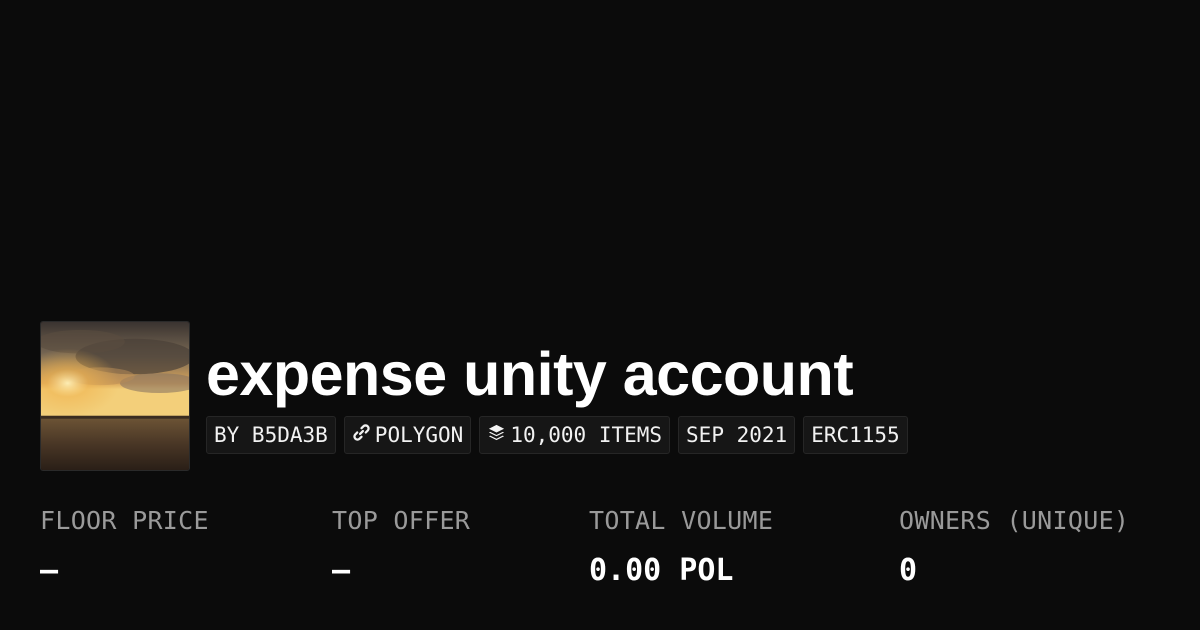 The width and height of the screenshot is (1200, 630). Describe the element at coordinates (124, 546) in the screenshot. I see `stat-floor-price: FLOOR PRICE –` at that location.